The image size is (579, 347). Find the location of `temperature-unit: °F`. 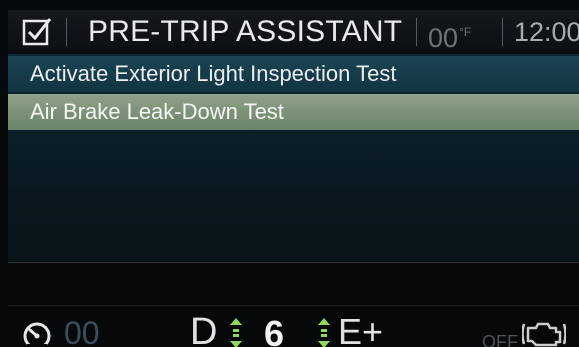

temperature-unit: °F is located at coordinates (465, 32).